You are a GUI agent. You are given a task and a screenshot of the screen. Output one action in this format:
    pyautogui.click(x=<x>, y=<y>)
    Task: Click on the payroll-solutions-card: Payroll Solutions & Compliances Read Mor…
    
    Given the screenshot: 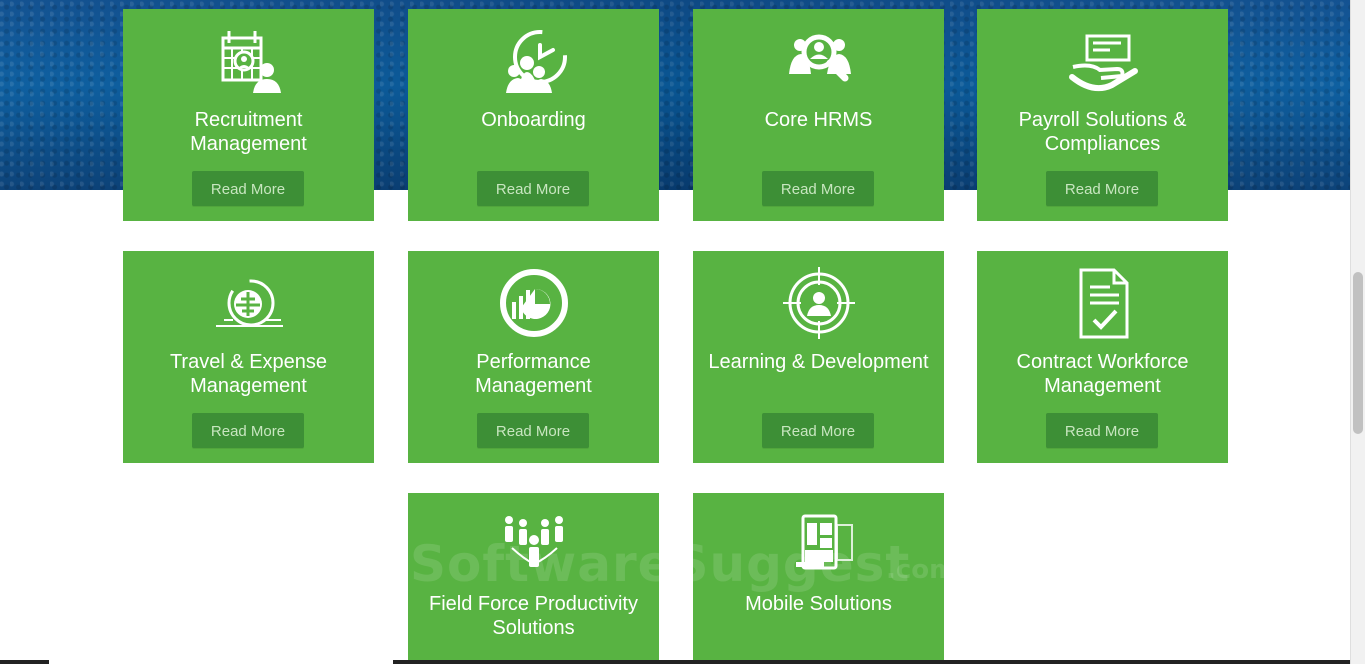 What is the action you would take?
    pyautogui.click(x=1102, y=115)
    